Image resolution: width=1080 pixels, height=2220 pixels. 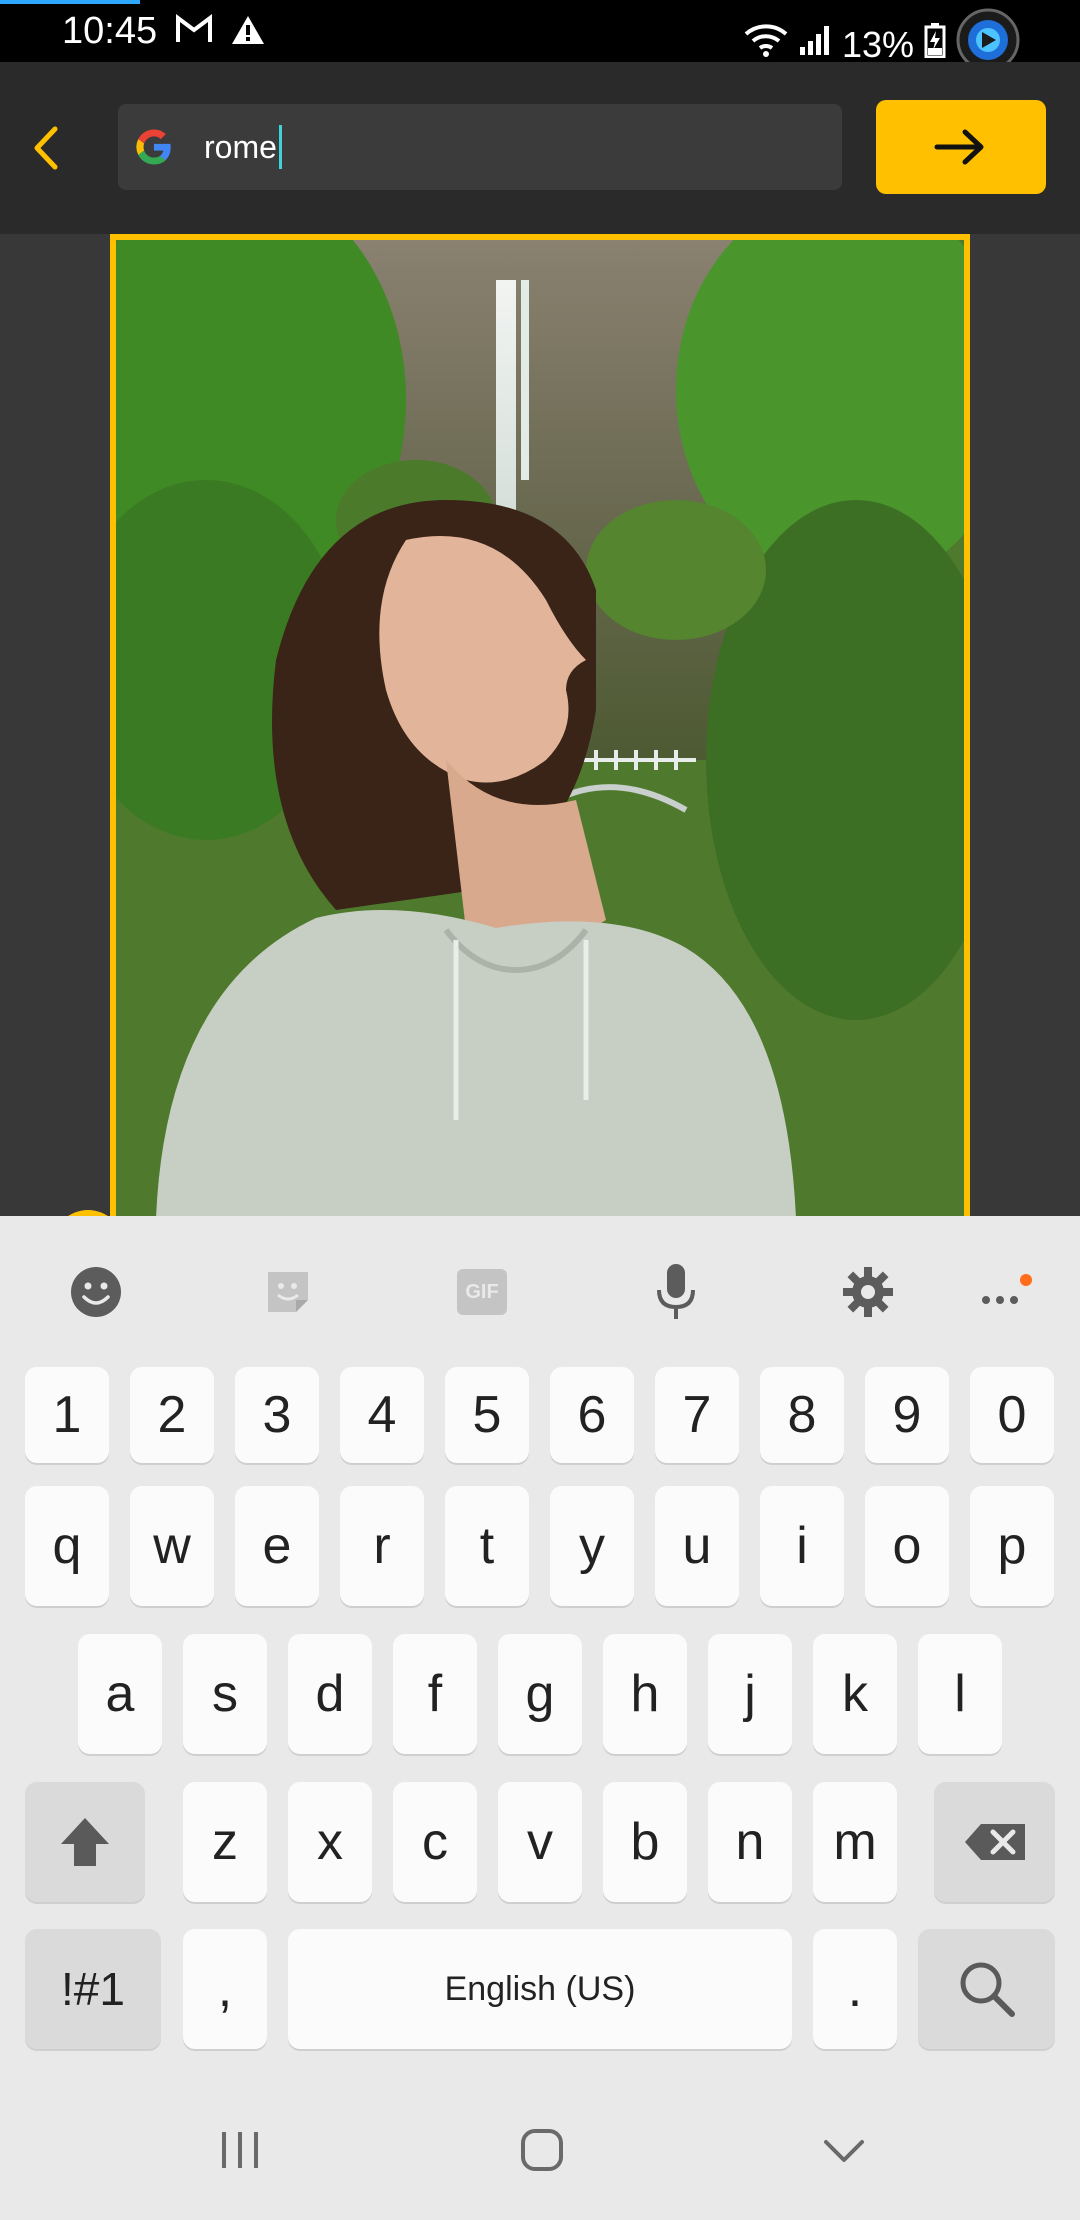 What do you see at coordinates (868, 1292) in the screenshot?
I see `gear-icon` at bounding box center [868, 1292].